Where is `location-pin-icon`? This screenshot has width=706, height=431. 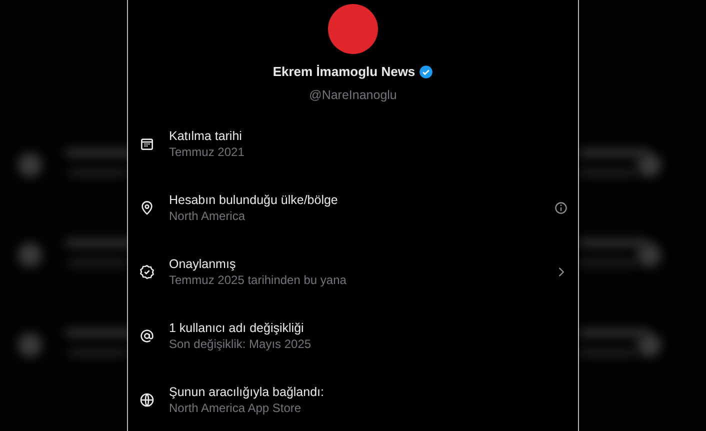
location-pin-icon is located at coordinates (147, 208).